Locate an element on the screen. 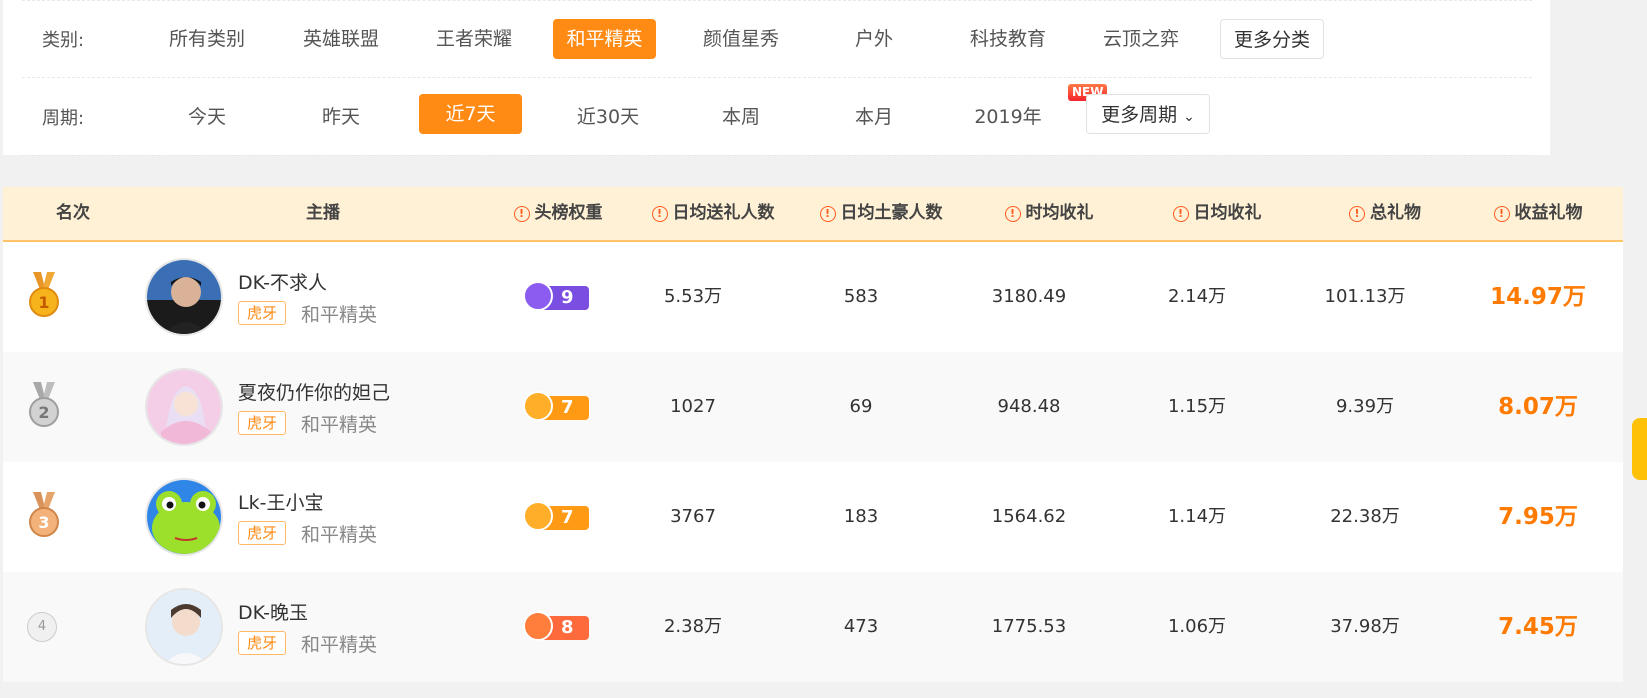 The height and width of the screenshot is (698, 1647). period-yesterday: 昨天 is located at coordinates (341, 117).